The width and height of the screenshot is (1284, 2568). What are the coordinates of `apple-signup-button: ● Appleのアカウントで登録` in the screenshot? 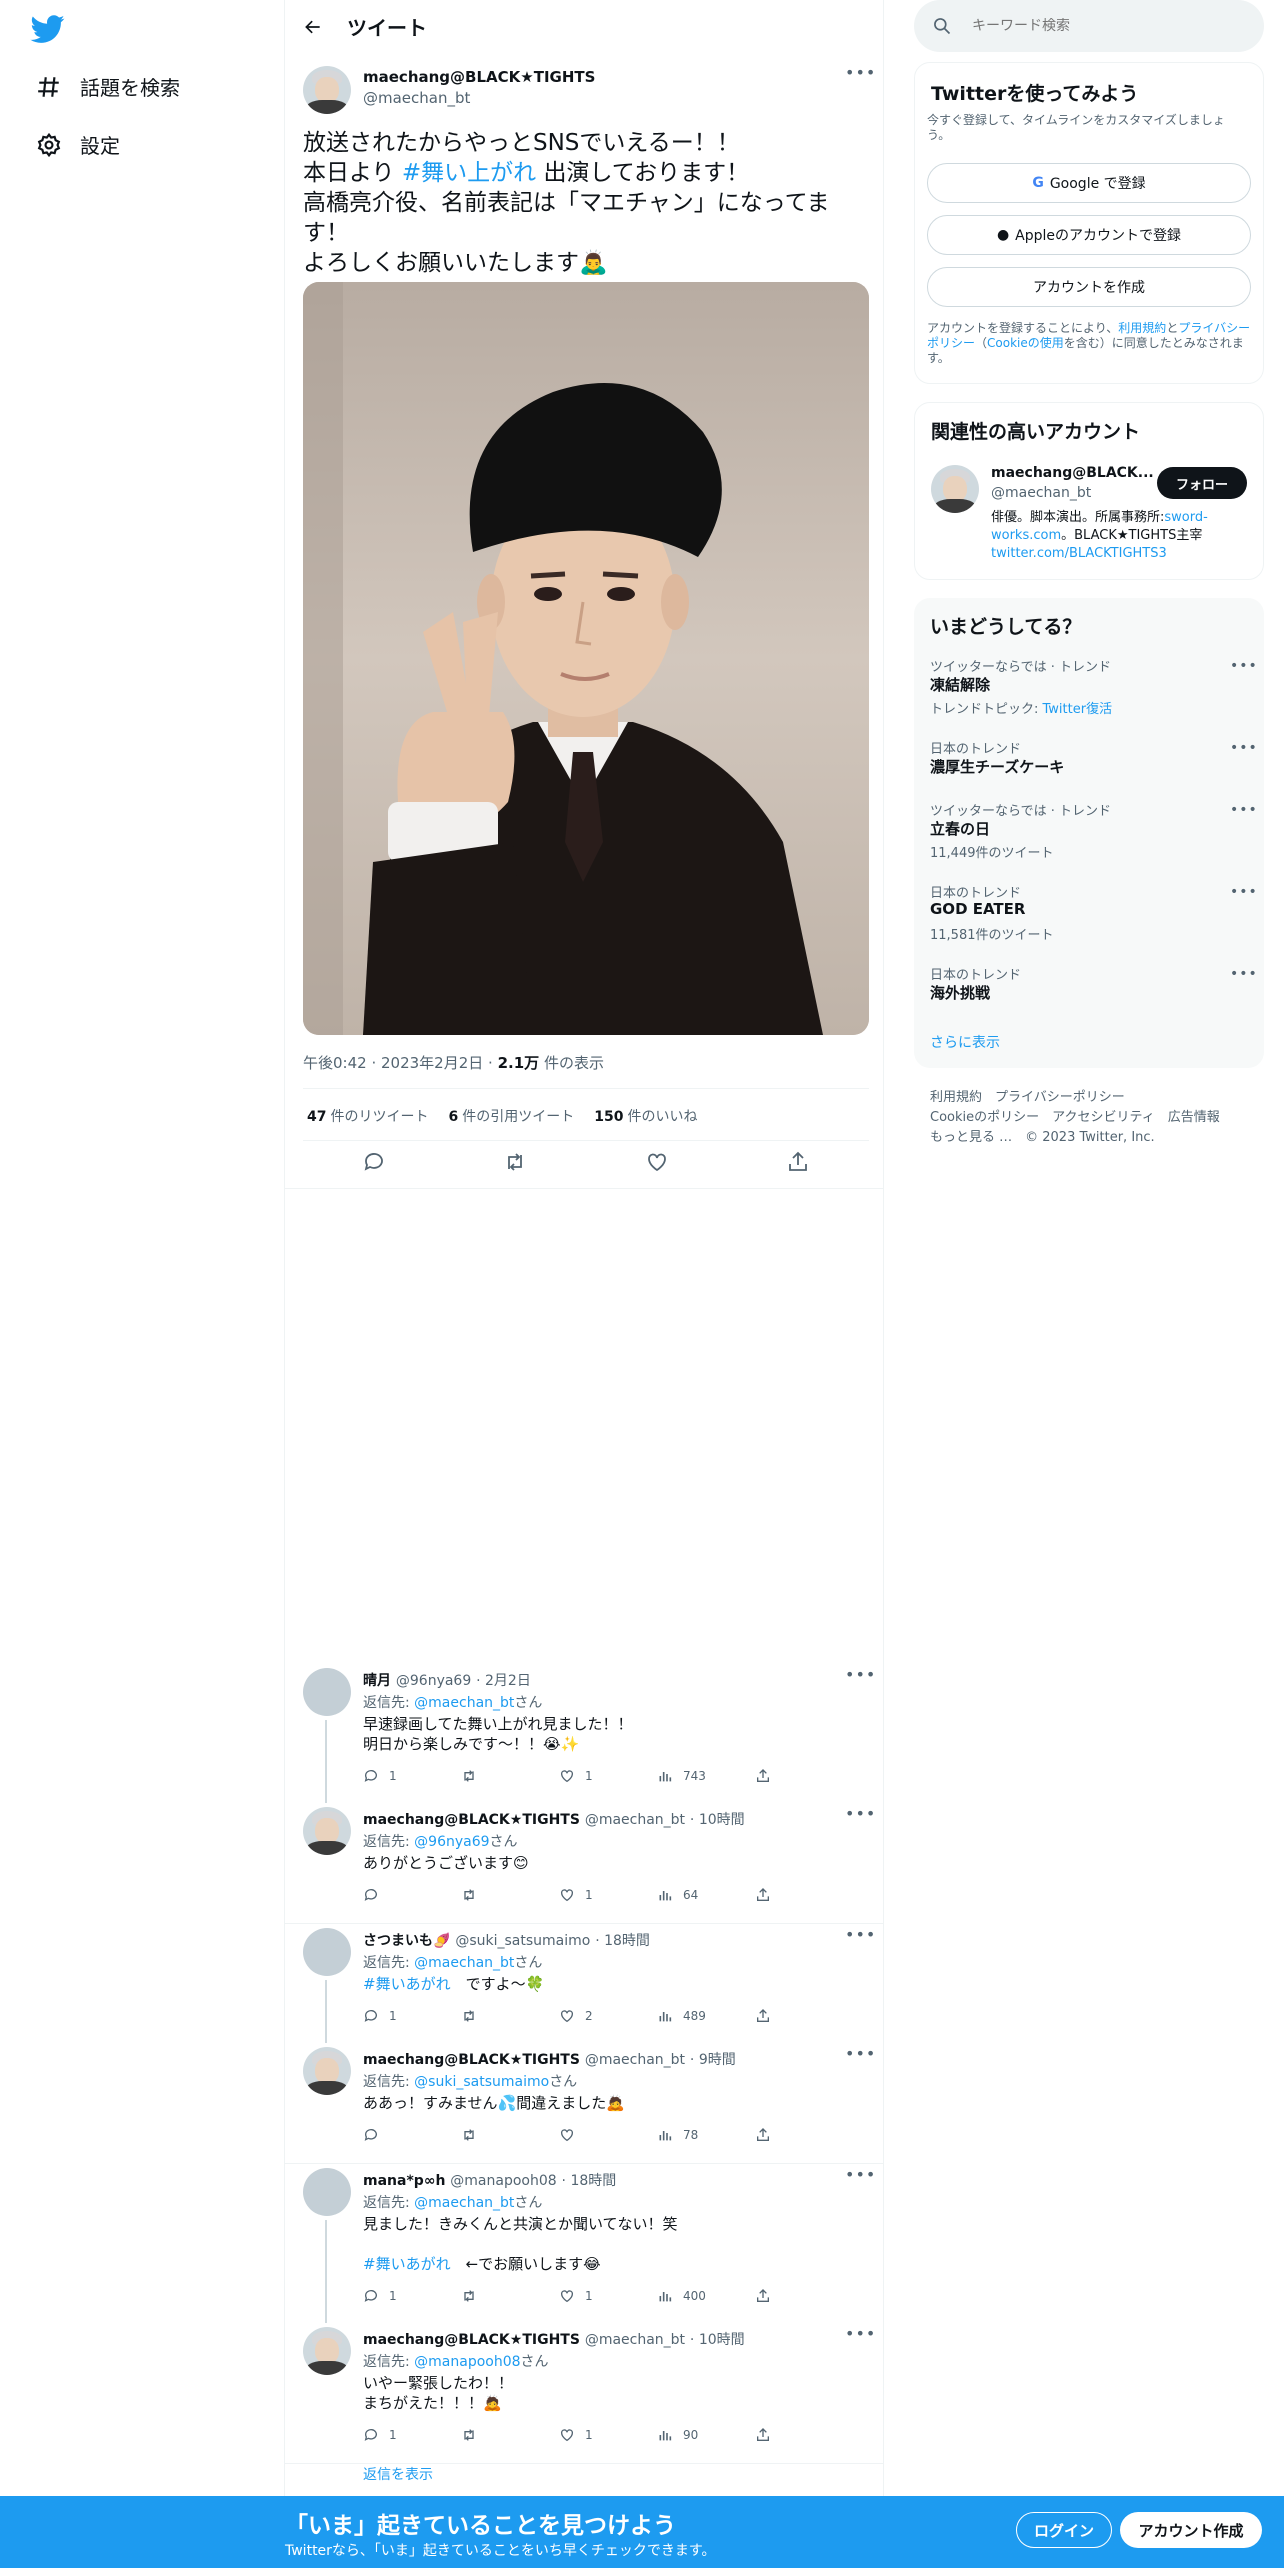 It's located at (1089, 235).